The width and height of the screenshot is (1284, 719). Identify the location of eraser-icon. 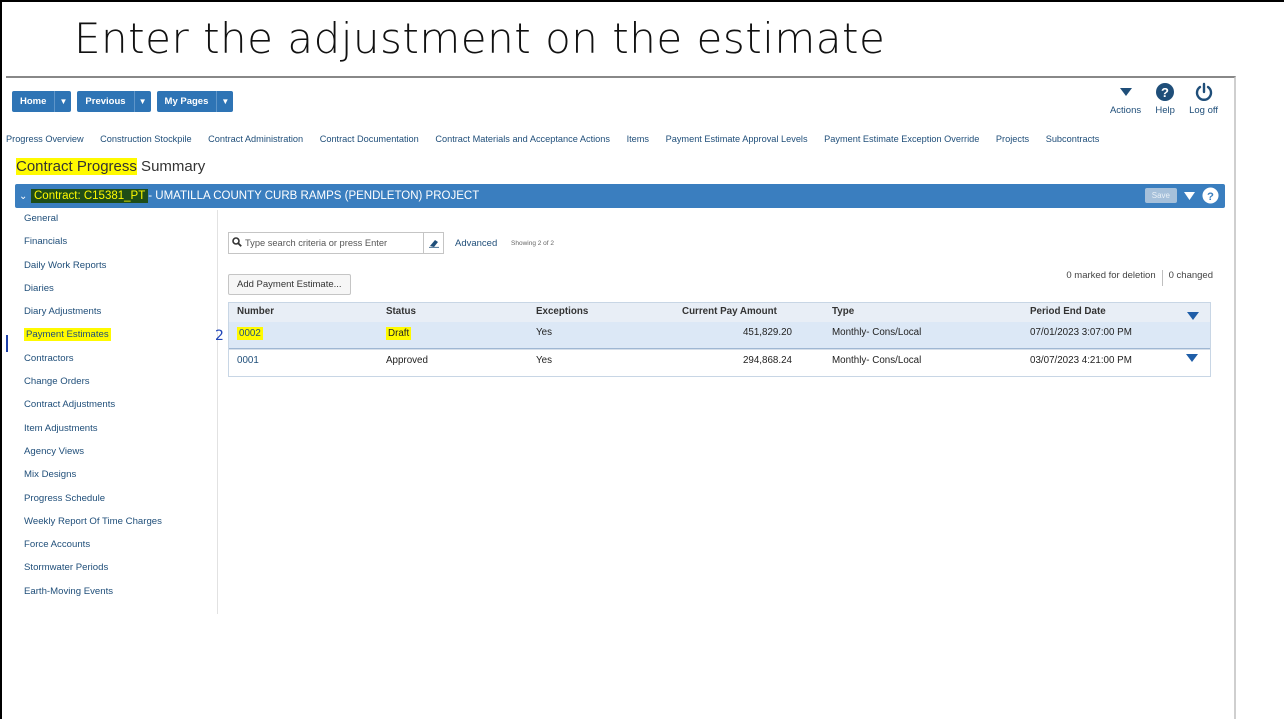
(433, 243).